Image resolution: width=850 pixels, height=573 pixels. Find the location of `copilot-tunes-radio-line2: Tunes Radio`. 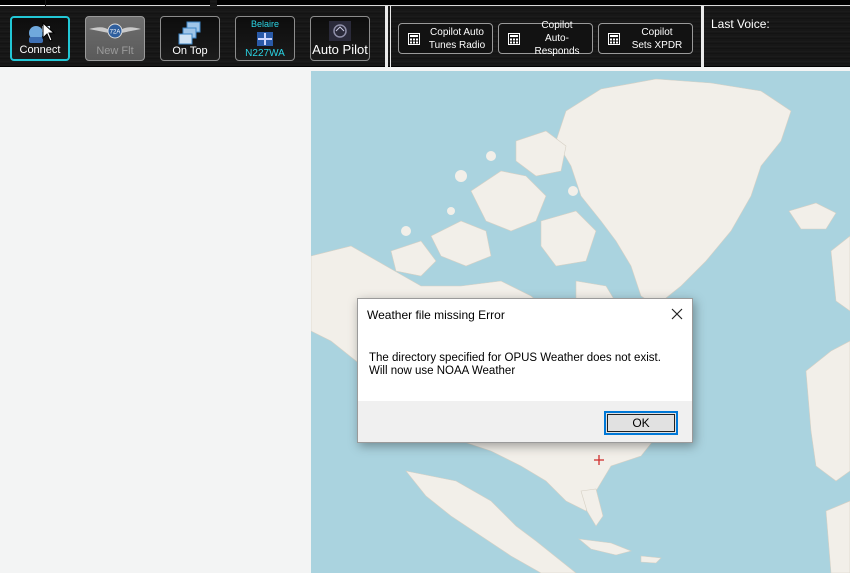

copilot-tunes-radio-line2: Tunes Radio is located at coordinates (457, 45).